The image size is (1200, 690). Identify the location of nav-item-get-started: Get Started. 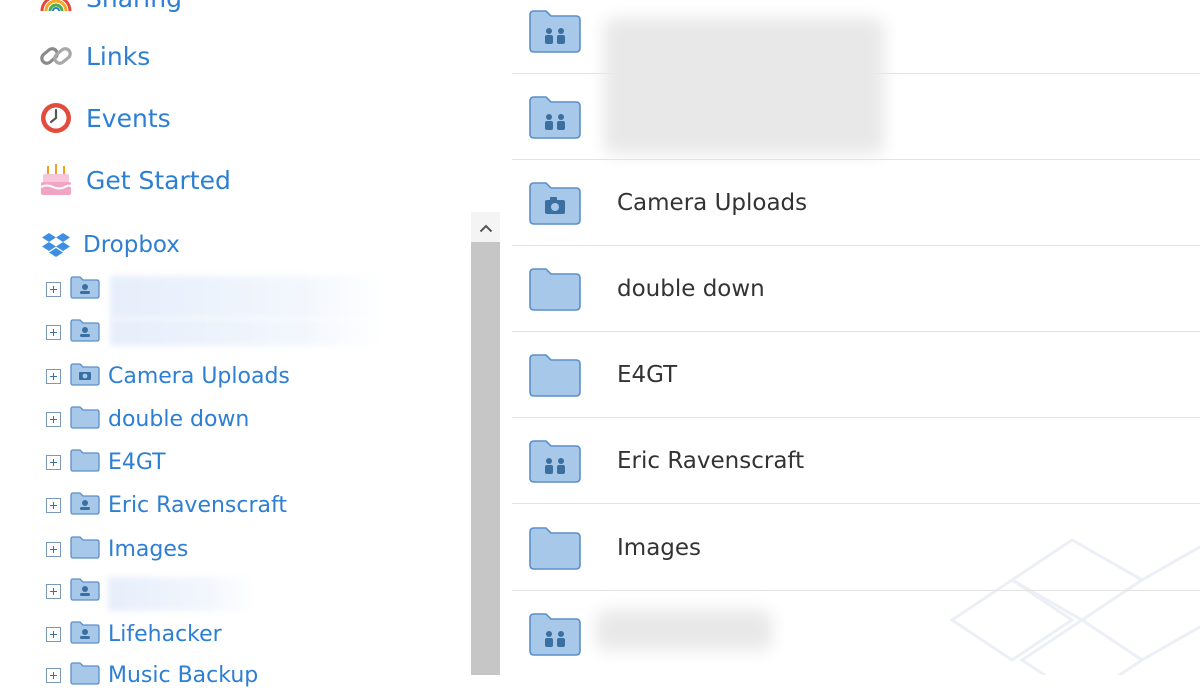
(134, 180).